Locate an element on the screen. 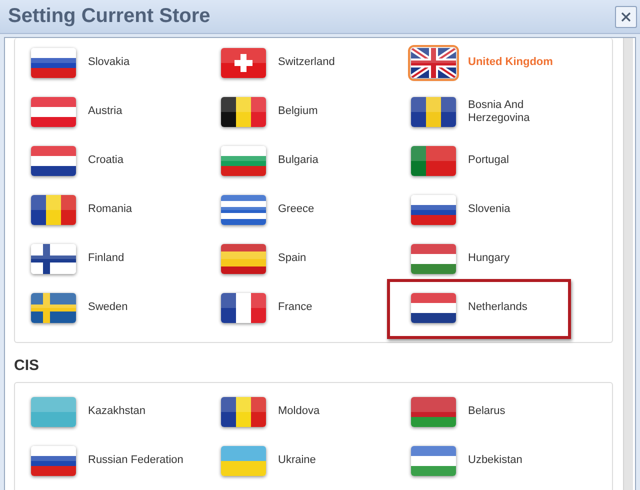 This screenshot has height=490, width=640. country-name: Switzerland is located at coordinates (338, 62).